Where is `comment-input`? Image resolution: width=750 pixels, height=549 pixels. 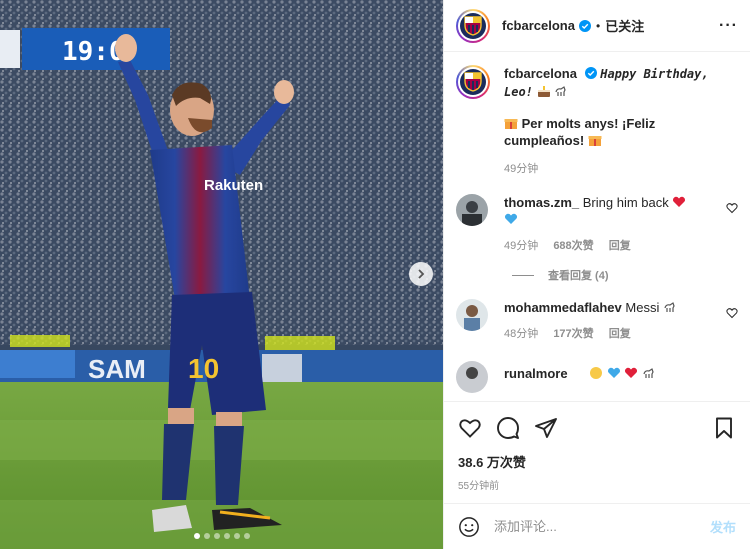
comment-input is located at coordinates (602, 526).